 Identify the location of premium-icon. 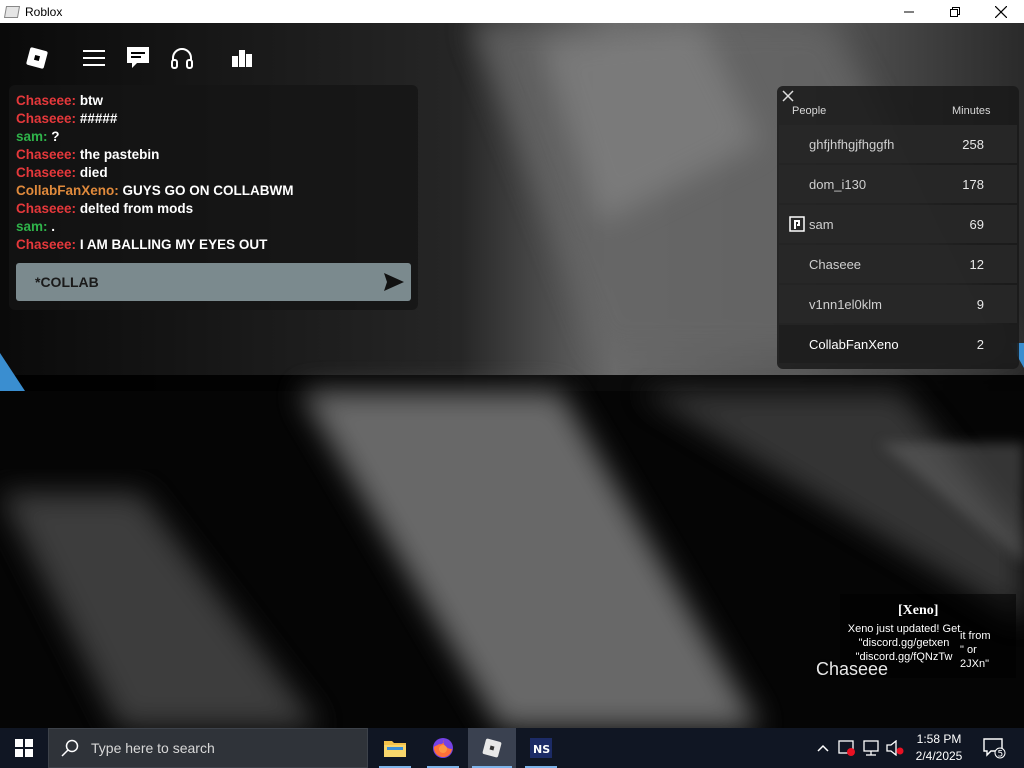
(797, 224).